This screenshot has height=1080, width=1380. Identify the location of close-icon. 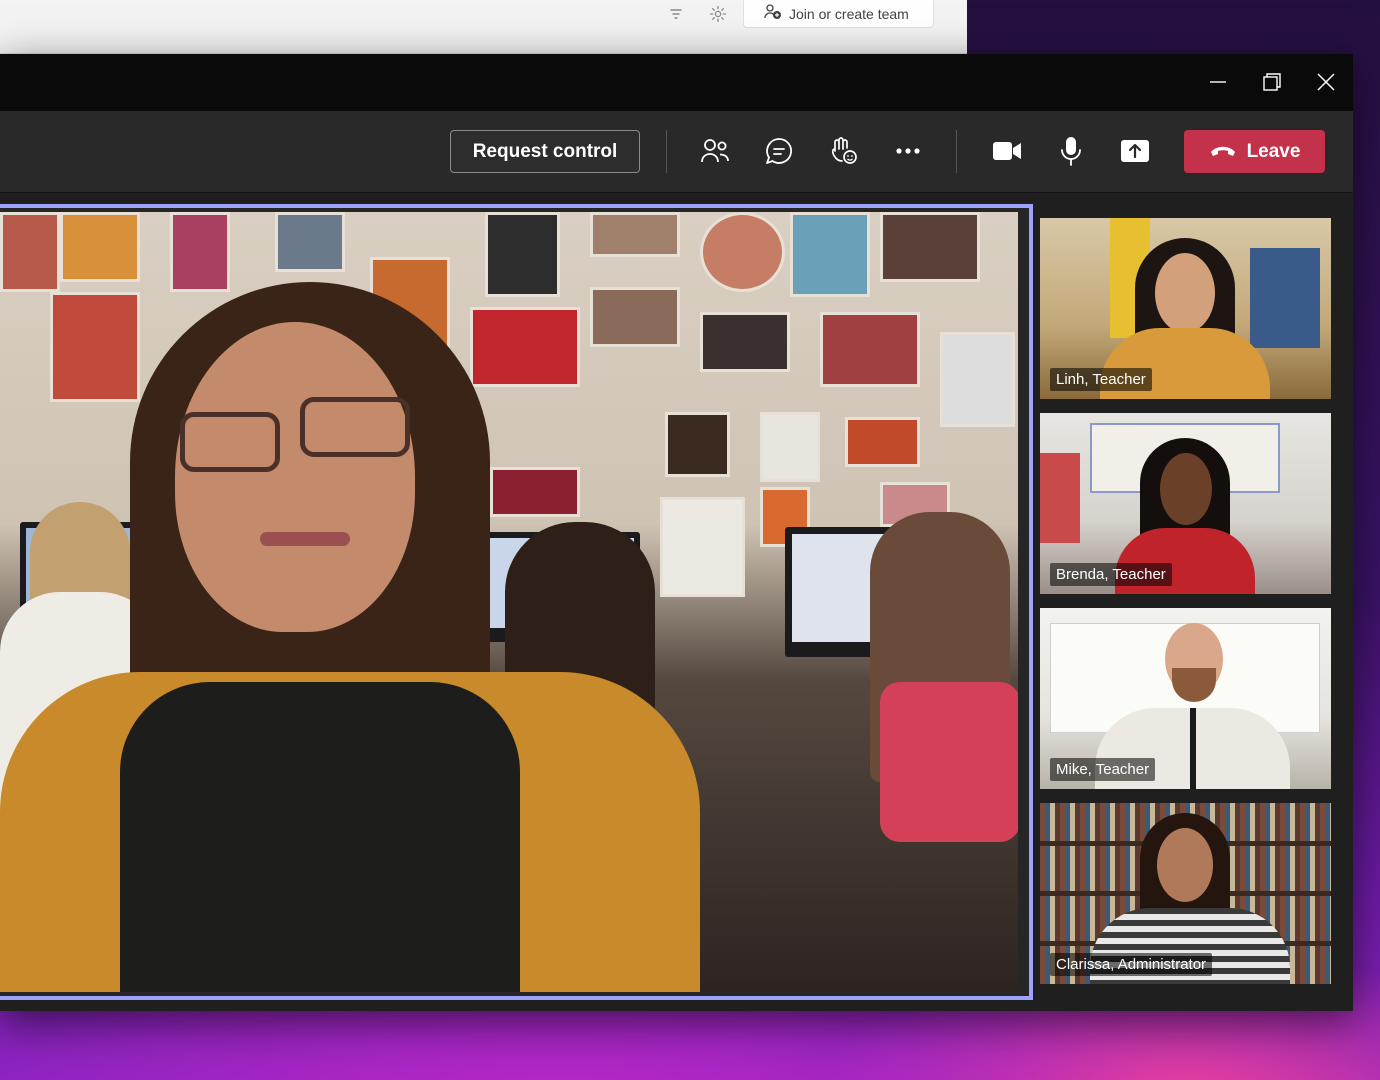
(1326, 82).